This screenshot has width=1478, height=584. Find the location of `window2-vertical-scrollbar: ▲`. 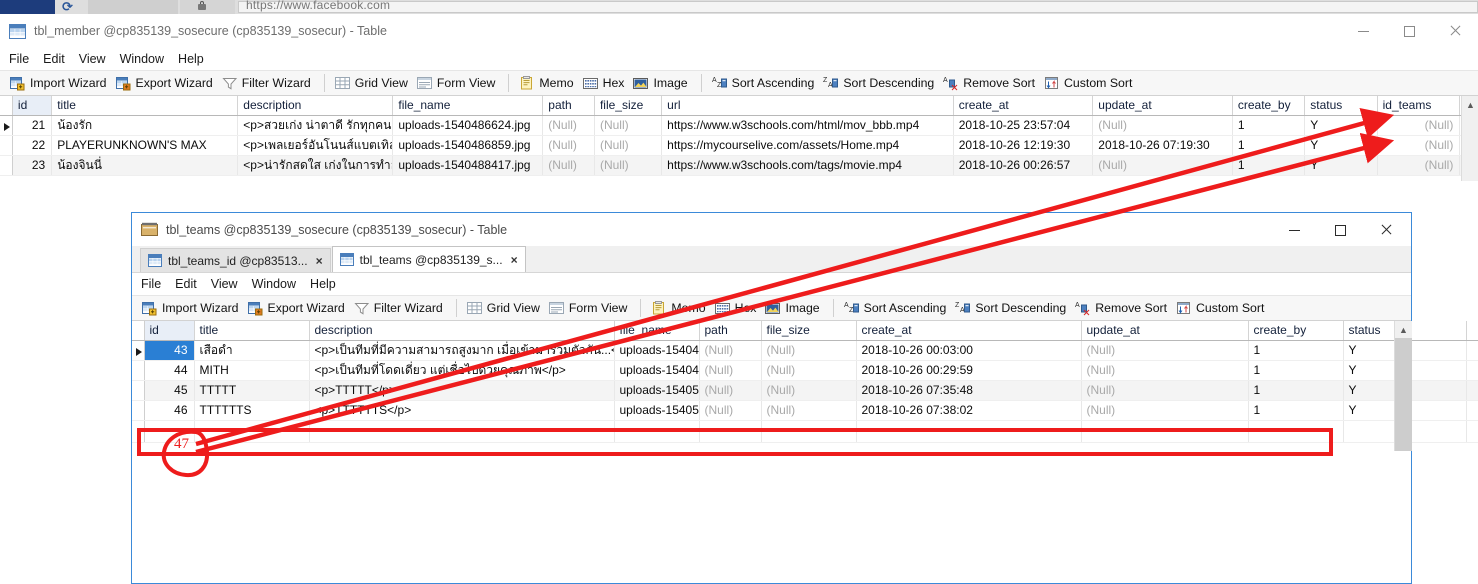

window2-vertical-scrollbar: ▲ is located at coordinates (1403, 386).